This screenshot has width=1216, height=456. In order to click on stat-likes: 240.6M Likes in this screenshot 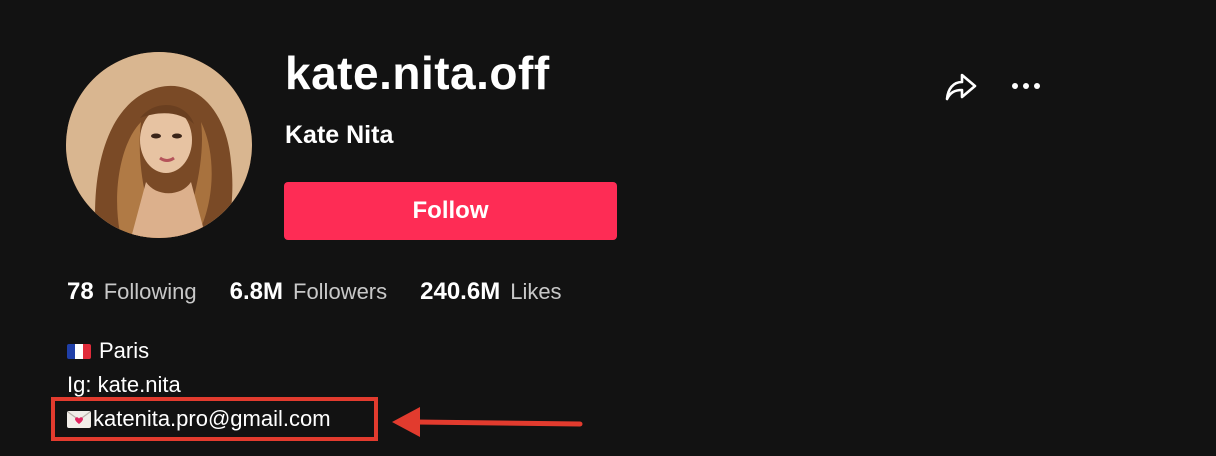, I will do `click(490, 292)`.